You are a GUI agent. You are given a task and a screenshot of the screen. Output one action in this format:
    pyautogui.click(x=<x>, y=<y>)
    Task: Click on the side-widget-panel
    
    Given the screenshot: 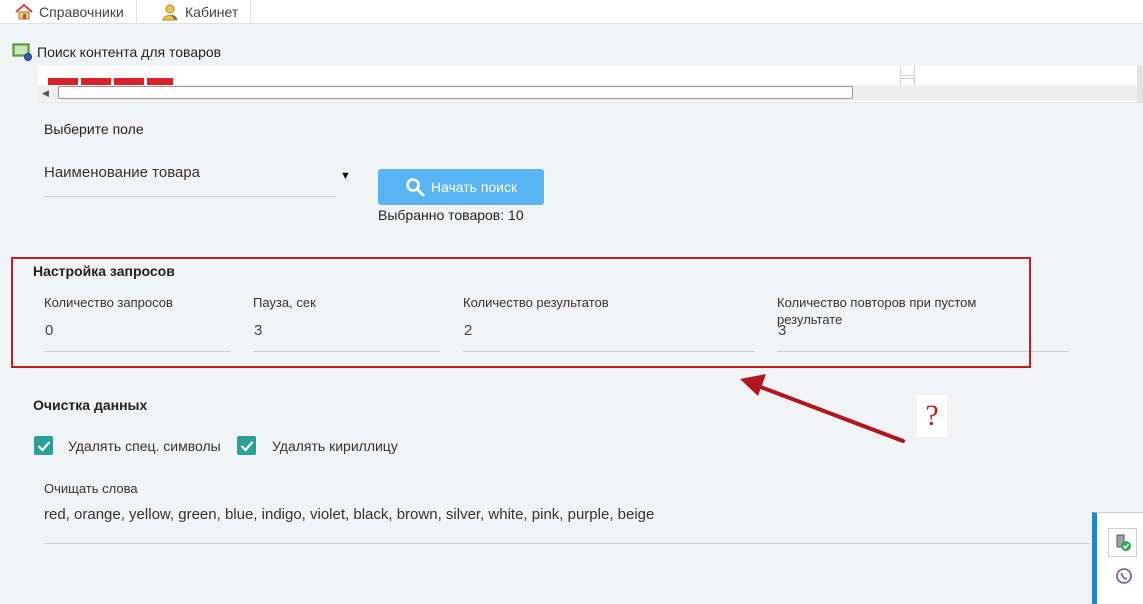 What is the action you would take?
    pyautogui.click(x=1117, y=558)
    